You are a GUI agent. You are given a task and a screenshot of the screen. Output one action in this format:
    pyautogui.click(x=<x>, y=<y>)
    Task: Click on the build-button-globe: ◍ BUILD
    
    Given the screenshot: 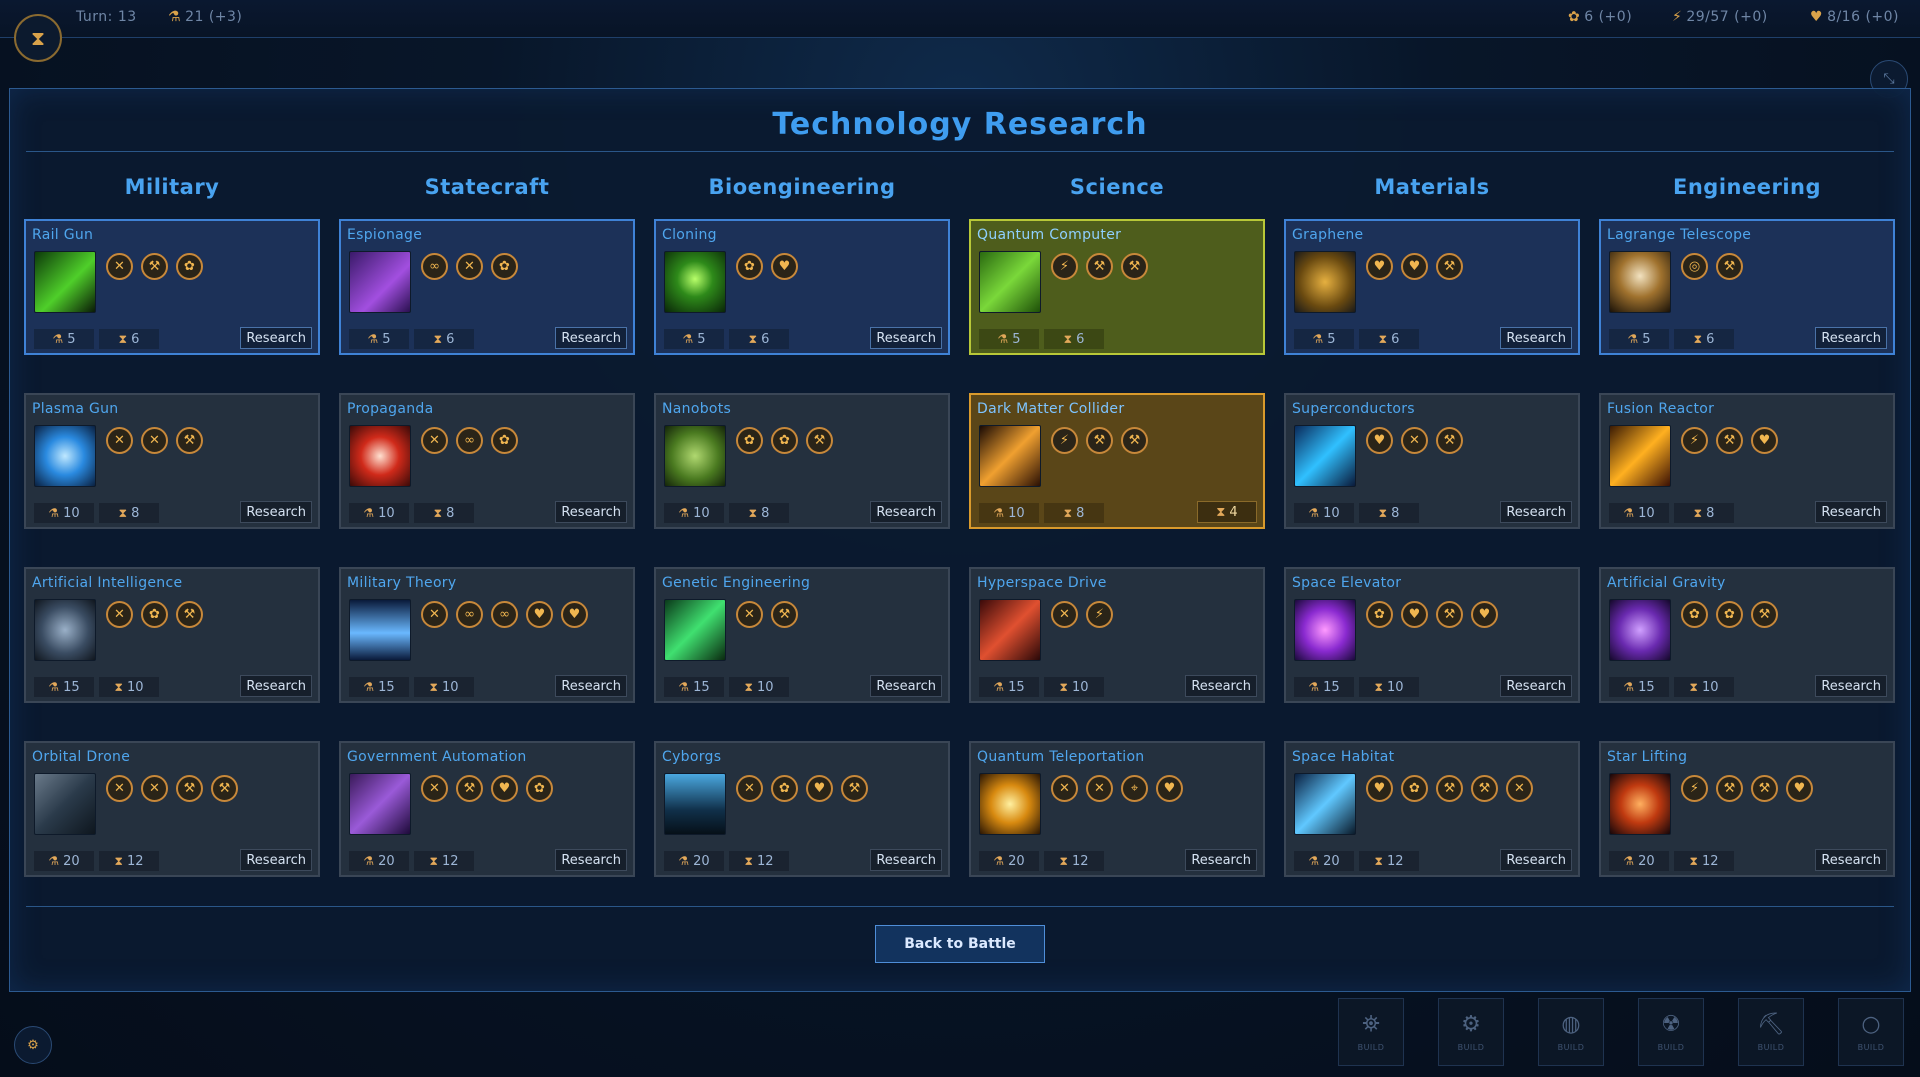 What is the action you would take?
    pyautogui.click(x=1571, y=1032)
    